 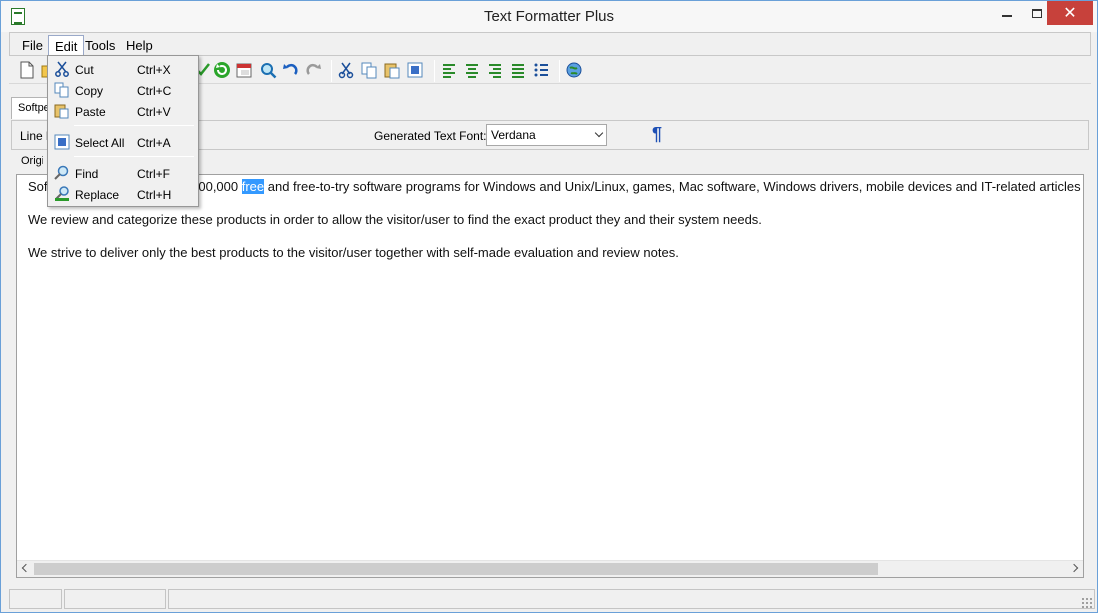 I want to click on window-title: Text Formatter Plus, so click(x=549, y=16).